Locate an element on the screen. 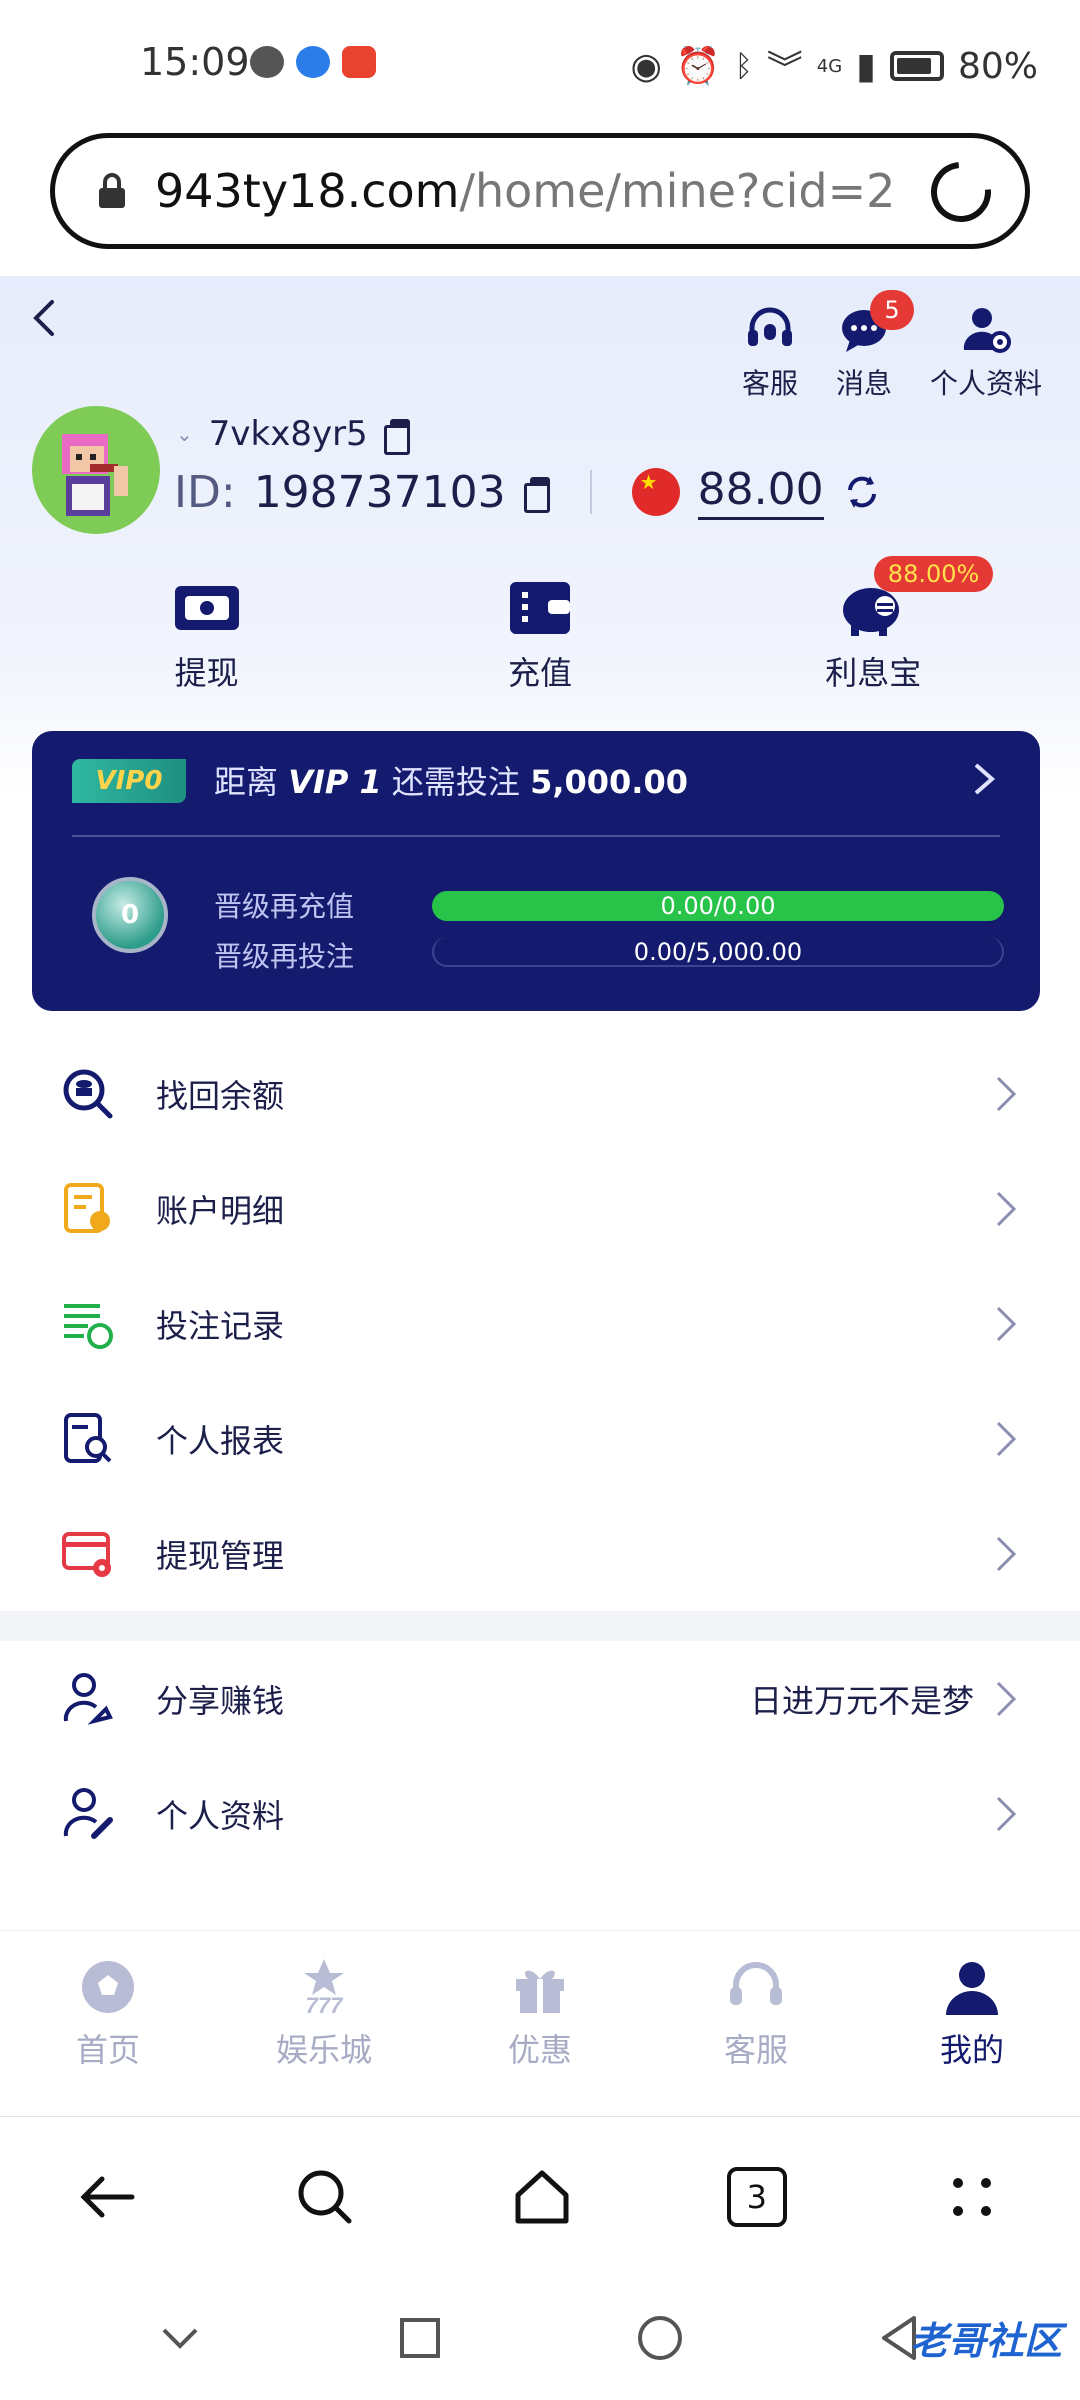 This screenshot has width=1080, height=2400. soccer-ball-icon is located at coordinates (108, 1987).